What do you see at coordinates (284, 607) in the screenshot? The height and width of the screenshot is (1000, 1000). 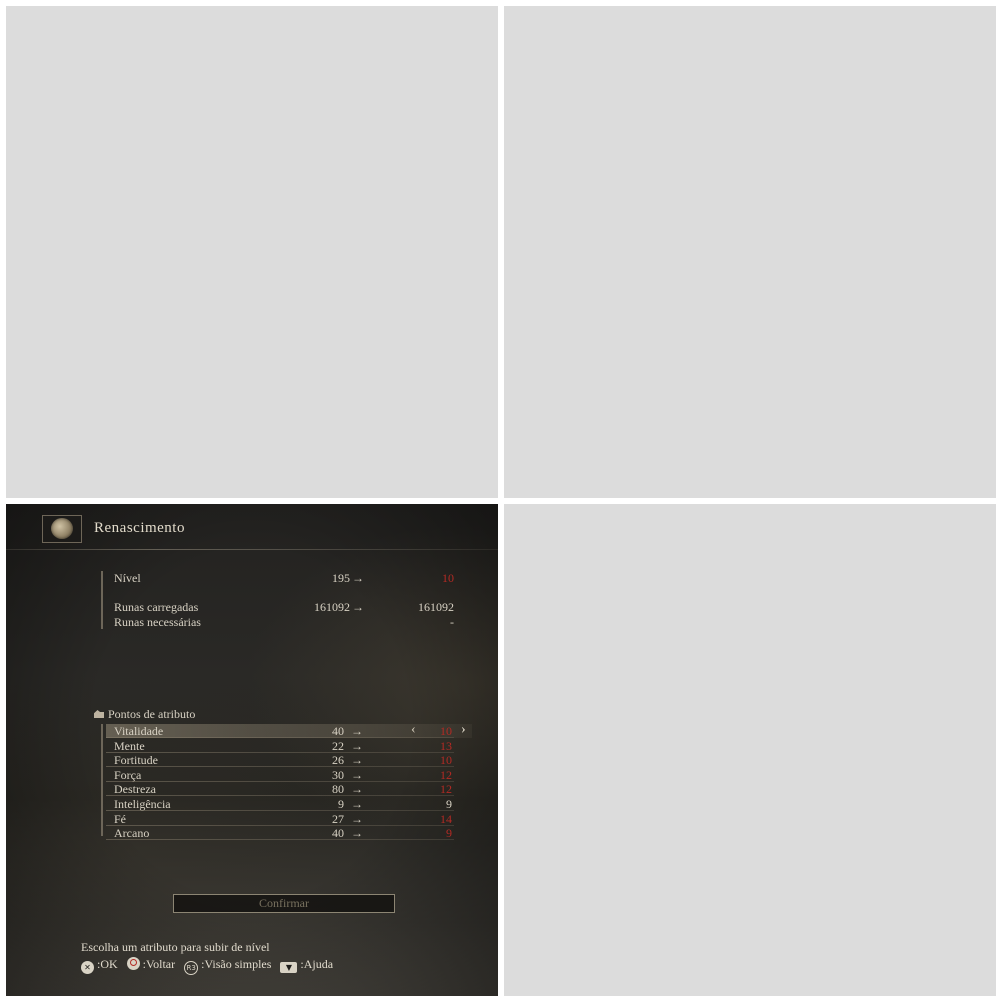 I see `runes-held-row: Runas carregadas 161092 → 161092` at bounding box center [284, 607].